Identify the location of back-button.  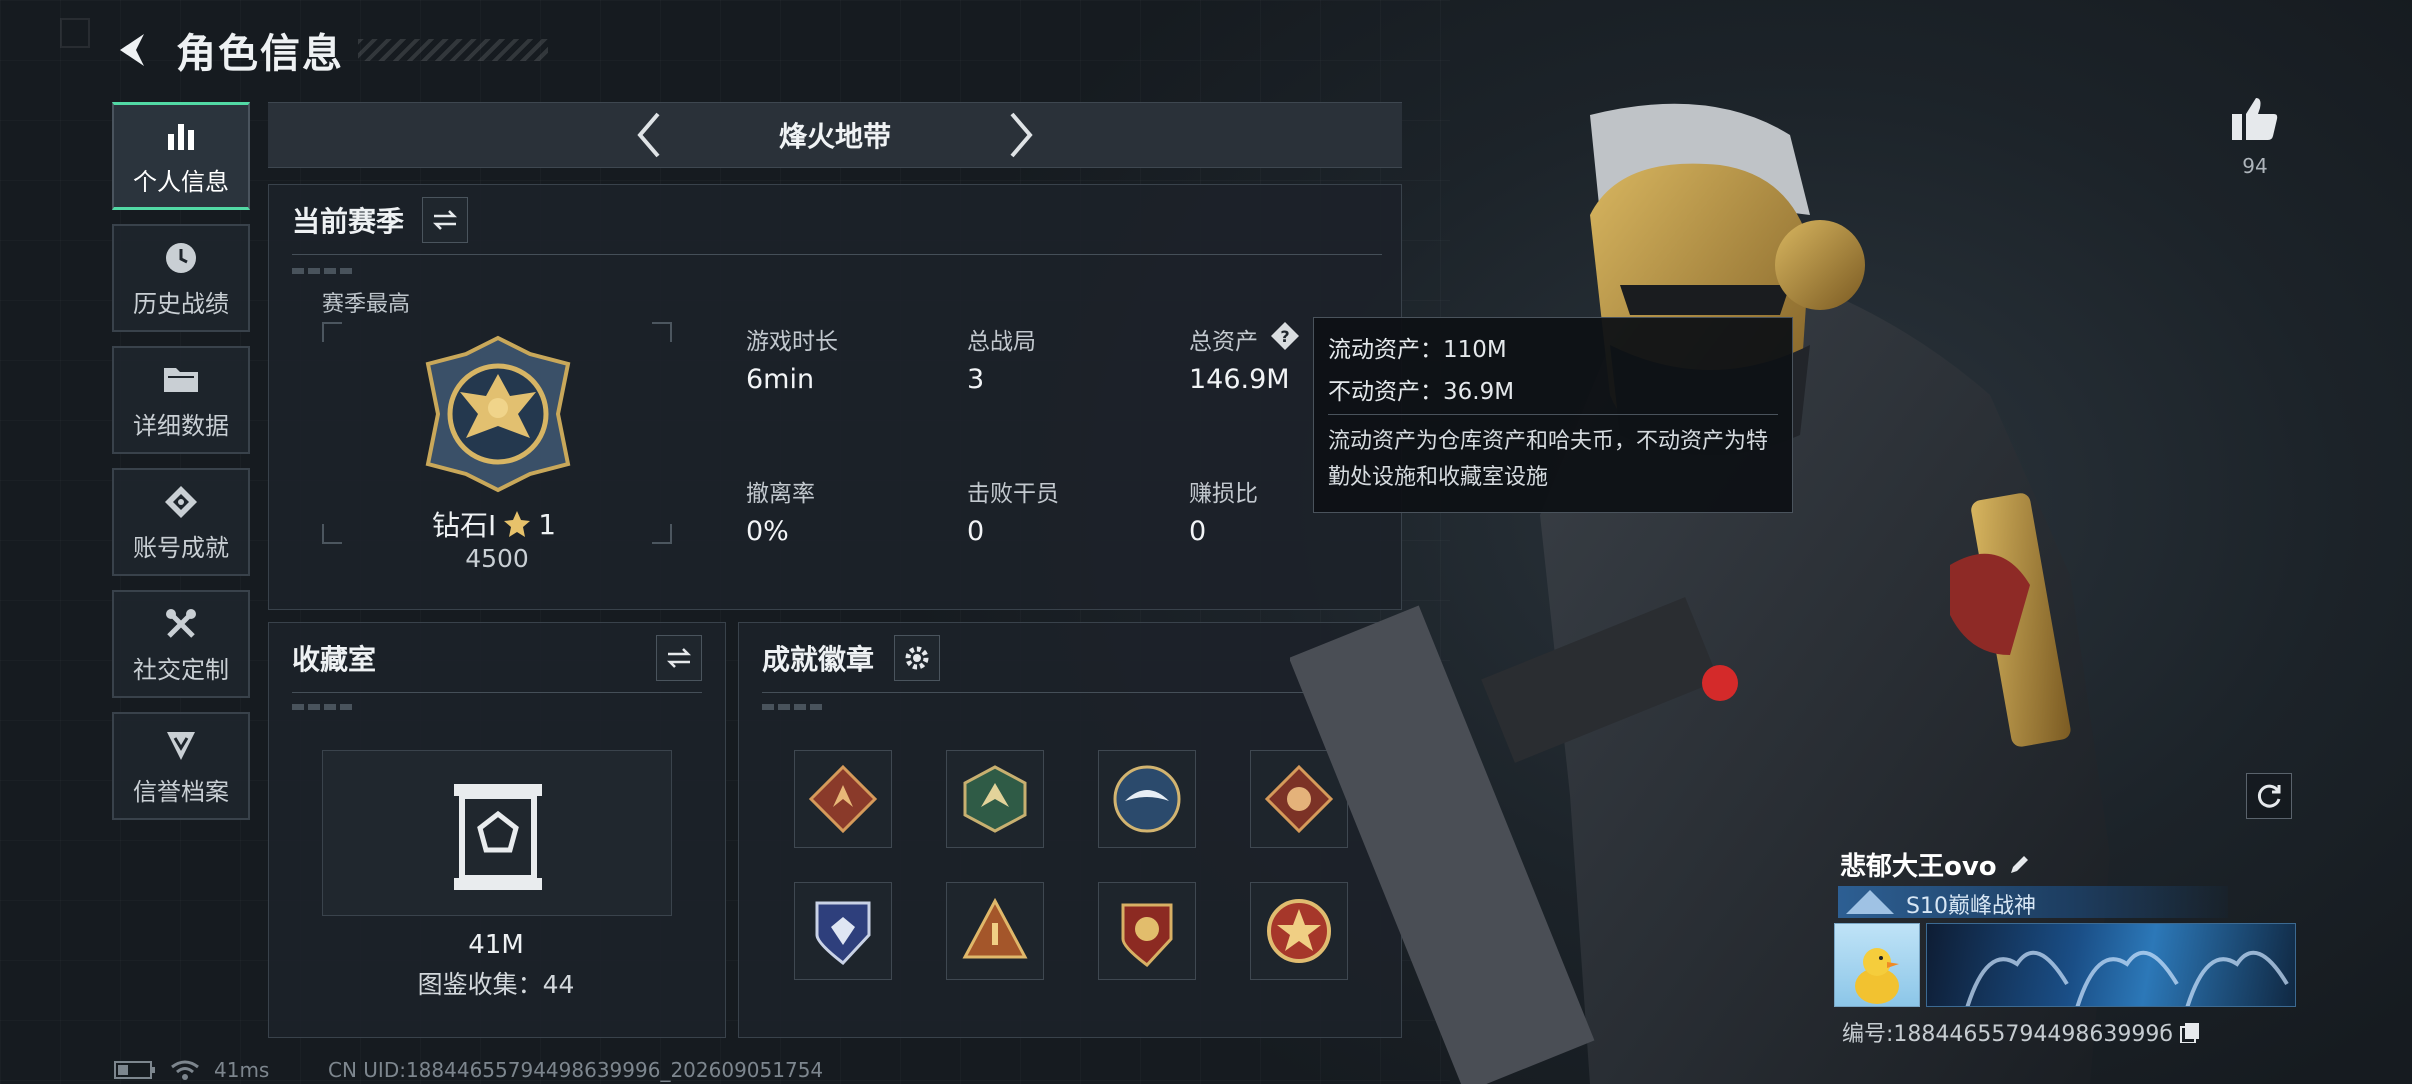
(134, 50).